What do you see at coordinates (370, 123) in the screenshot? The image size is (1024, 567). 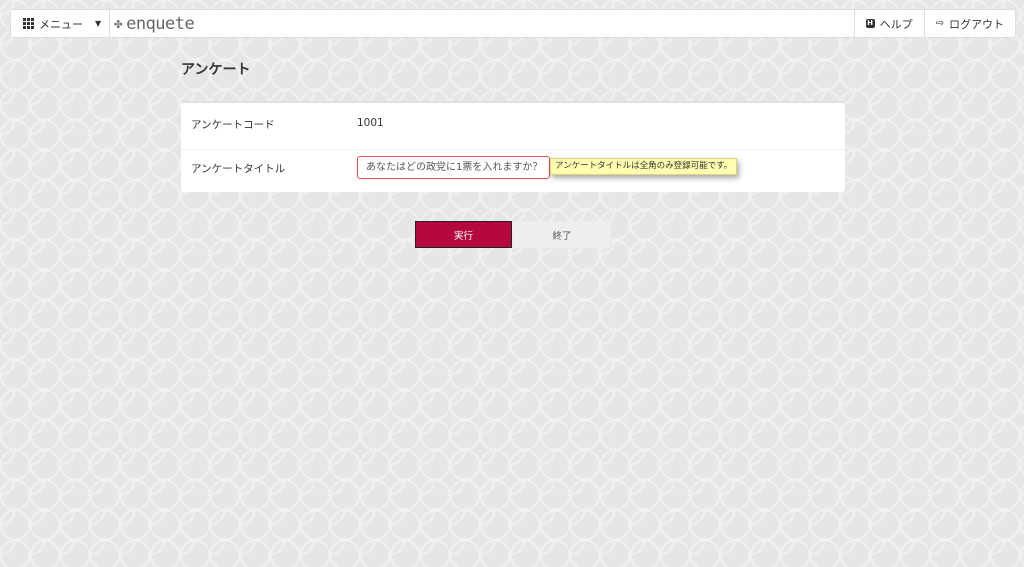 I see `code-value: 1001` at bounding box center [370, 123].